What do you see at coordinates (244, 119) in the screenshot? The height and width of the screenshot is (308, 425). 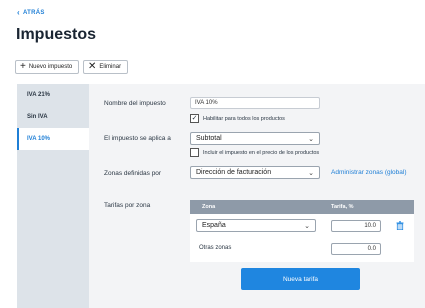 I see `enable-all-label: Habilitar para todos los productos` at bounding box center [244, 119].